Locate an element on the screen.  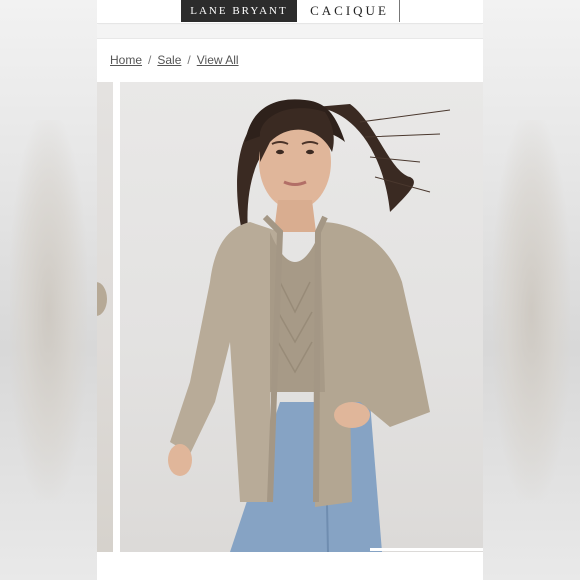
brand-tab-lane-bryant: LANE BRYANT is located at coordinates (239, 11).